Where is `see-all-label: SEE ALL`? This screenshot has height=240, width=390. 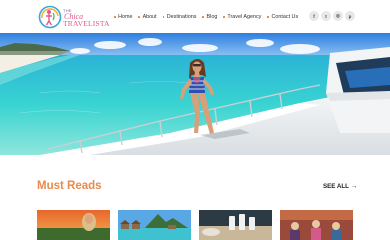
see-all-label: SEE ALL is located at coordinates (336, 186).